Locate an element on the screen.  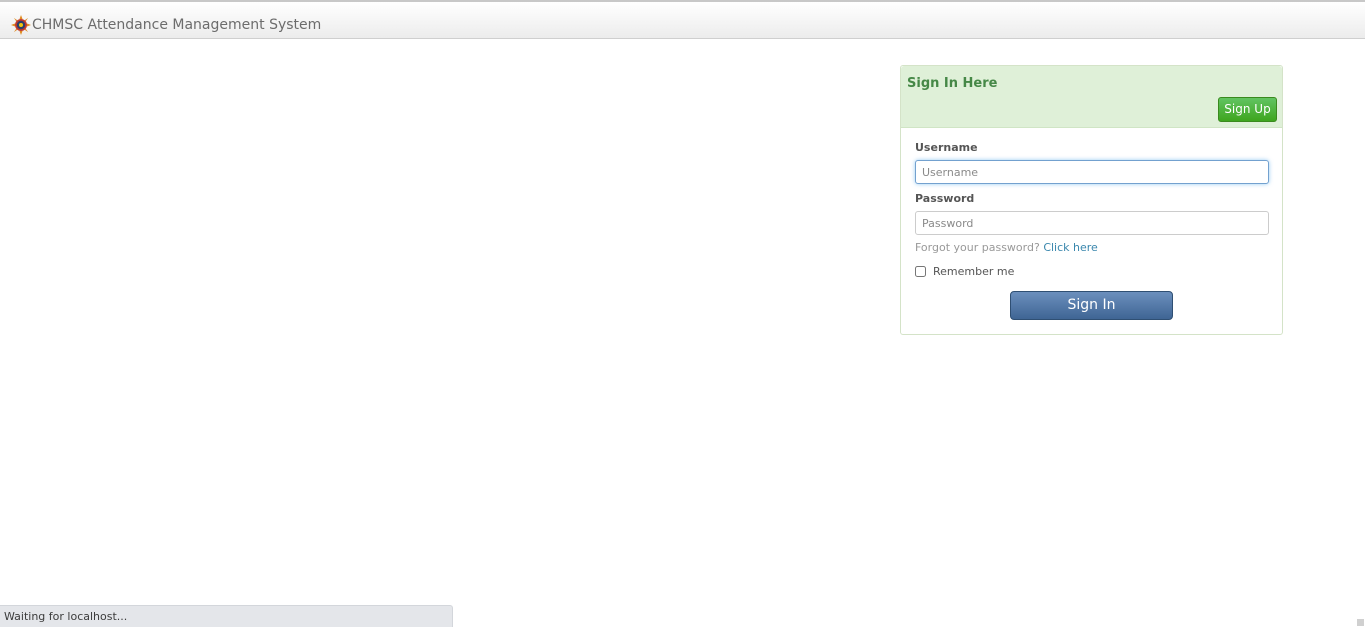
forgot-password-link: Click here is located at coordinates (1070, 247).